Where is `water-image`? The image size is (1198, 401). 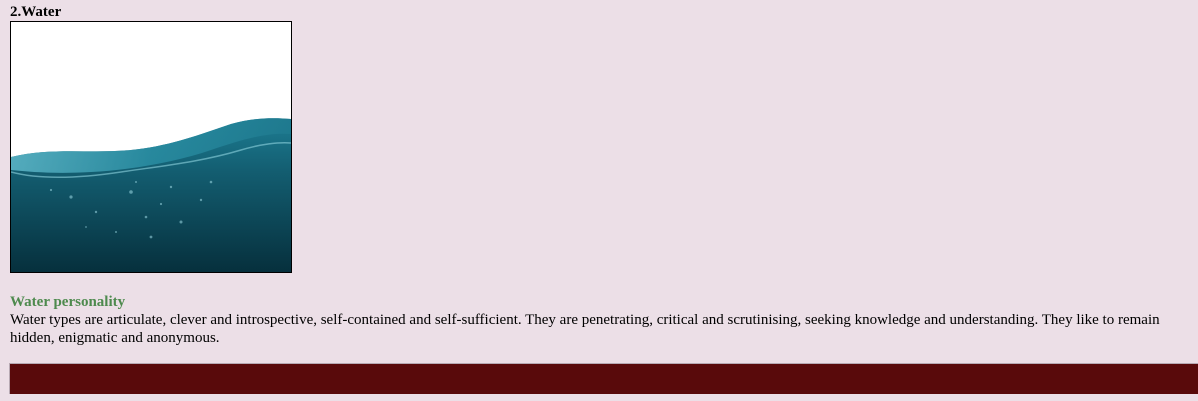
water-image is located at coordinates (151, 147).